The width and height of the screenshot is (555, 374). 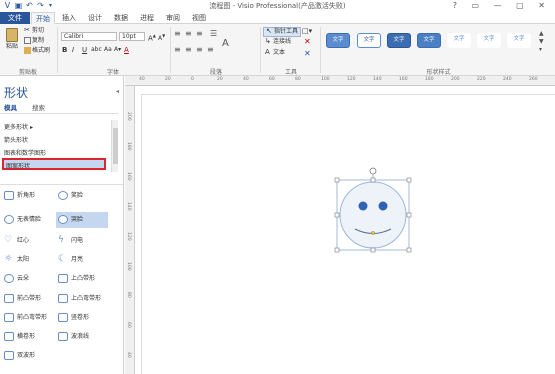 I want to click on tab-view: 视图, so click(x=199, y=18).